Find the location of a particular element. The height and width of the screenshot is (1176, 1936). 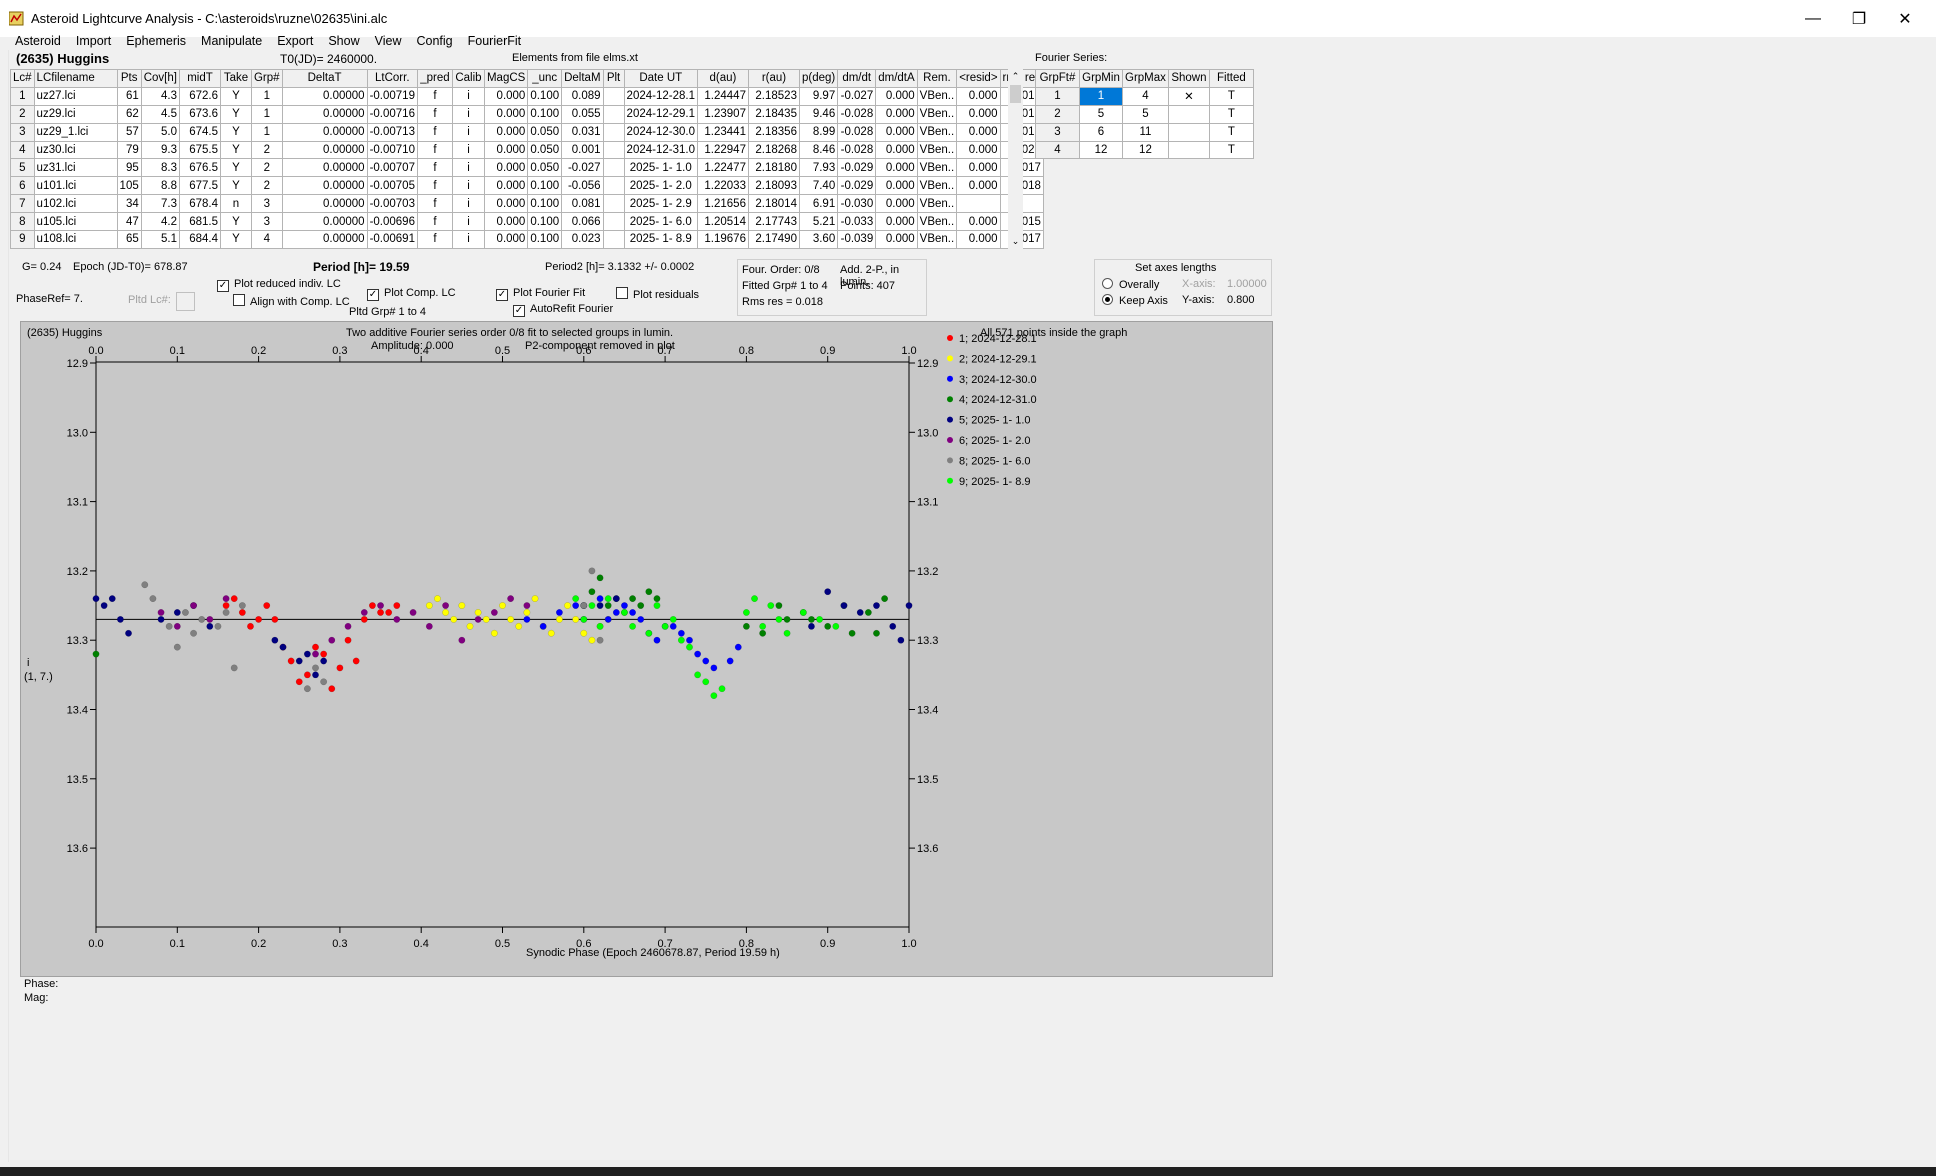

minimize-button: — is located at coordinates (1813, 18).